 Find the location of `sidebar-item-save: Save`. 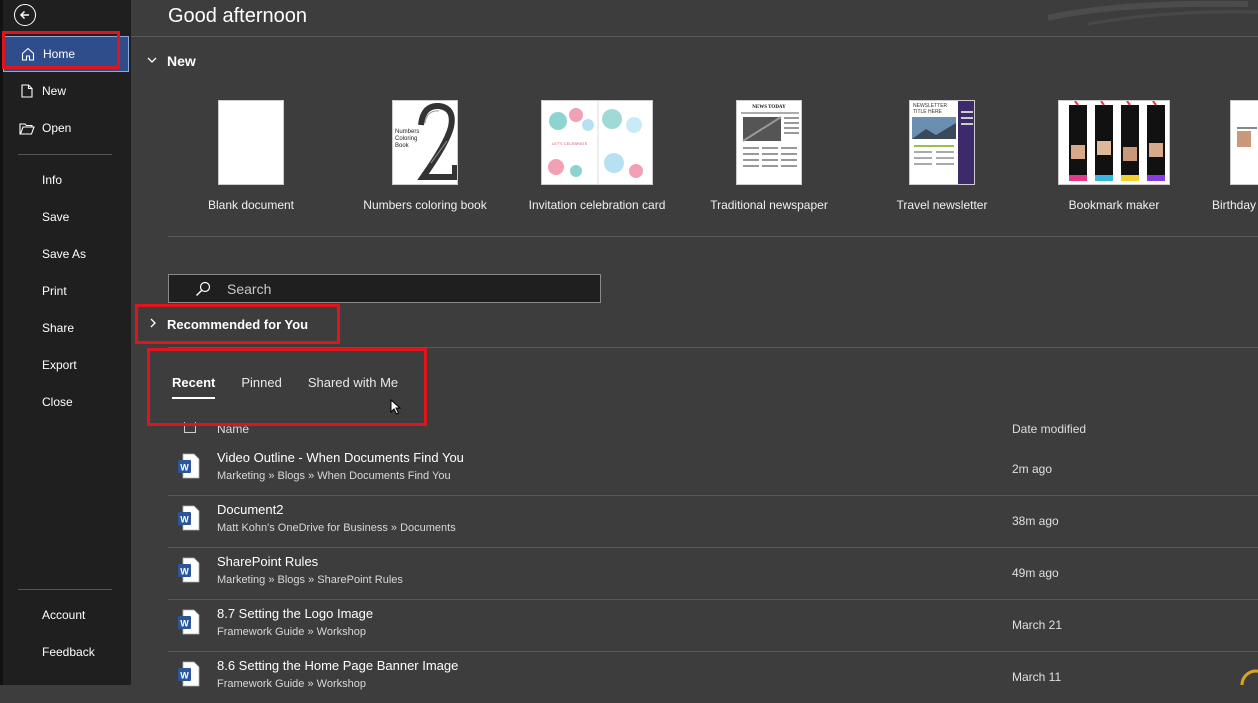

sidebar-item-save: Save is located at coordinates (66, 217).